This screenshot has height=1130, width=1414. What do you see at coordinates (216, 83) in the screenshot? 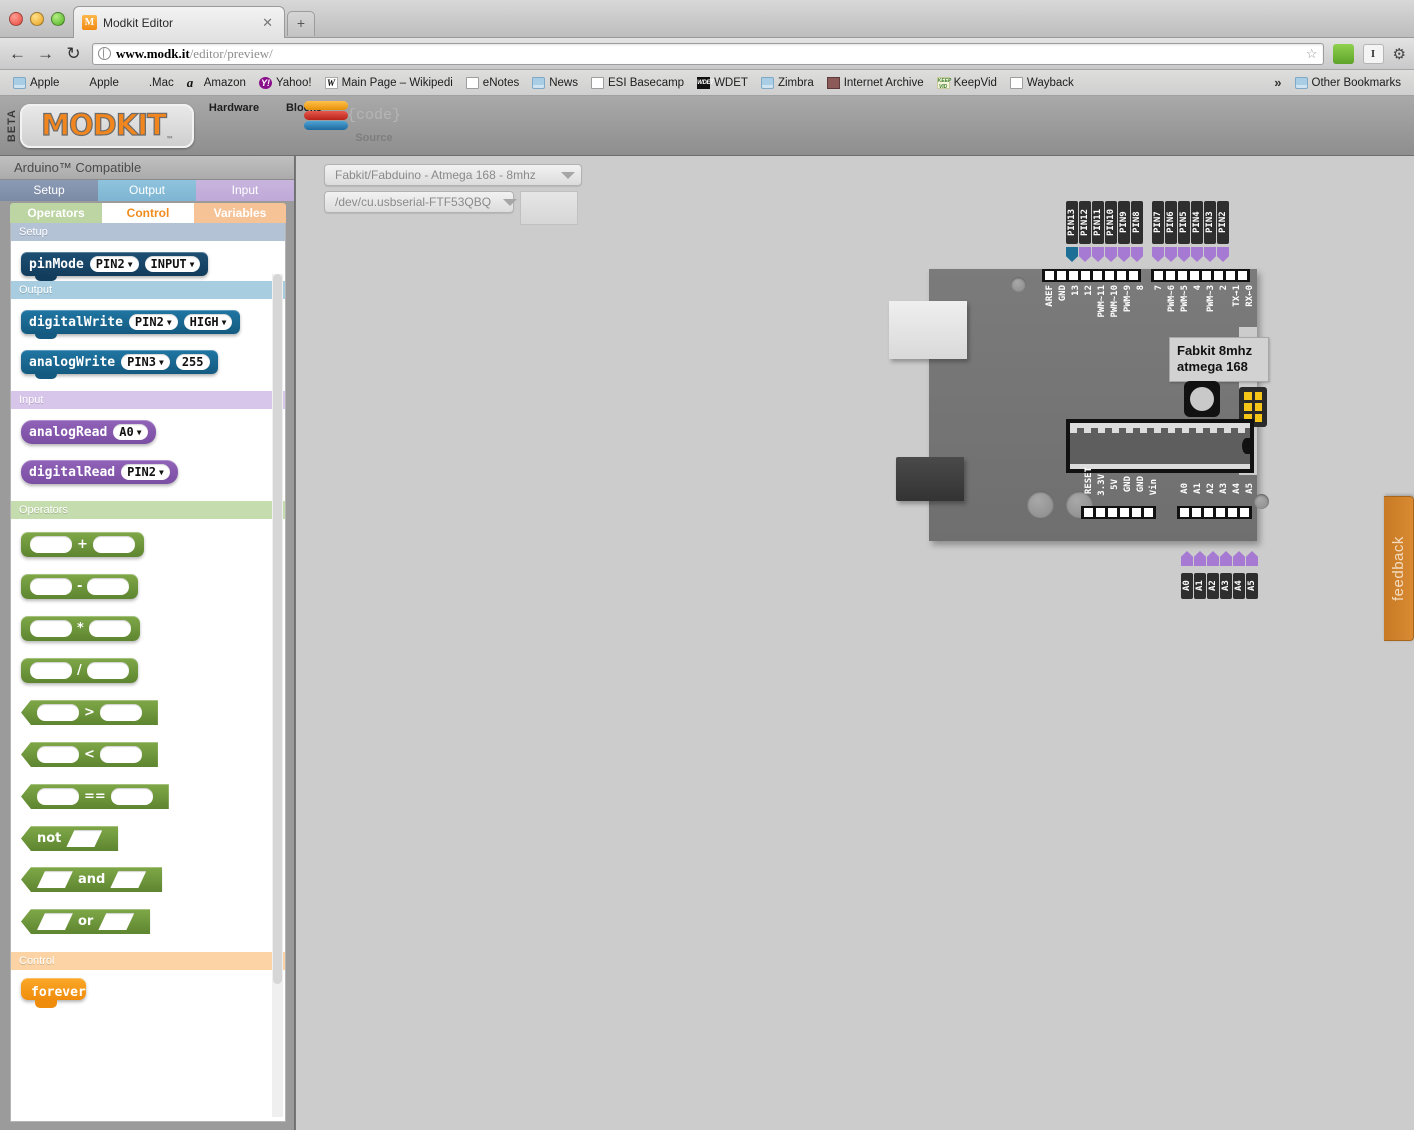
I see `bookmark-item: a Amazon` at bounding box center [216, 83].